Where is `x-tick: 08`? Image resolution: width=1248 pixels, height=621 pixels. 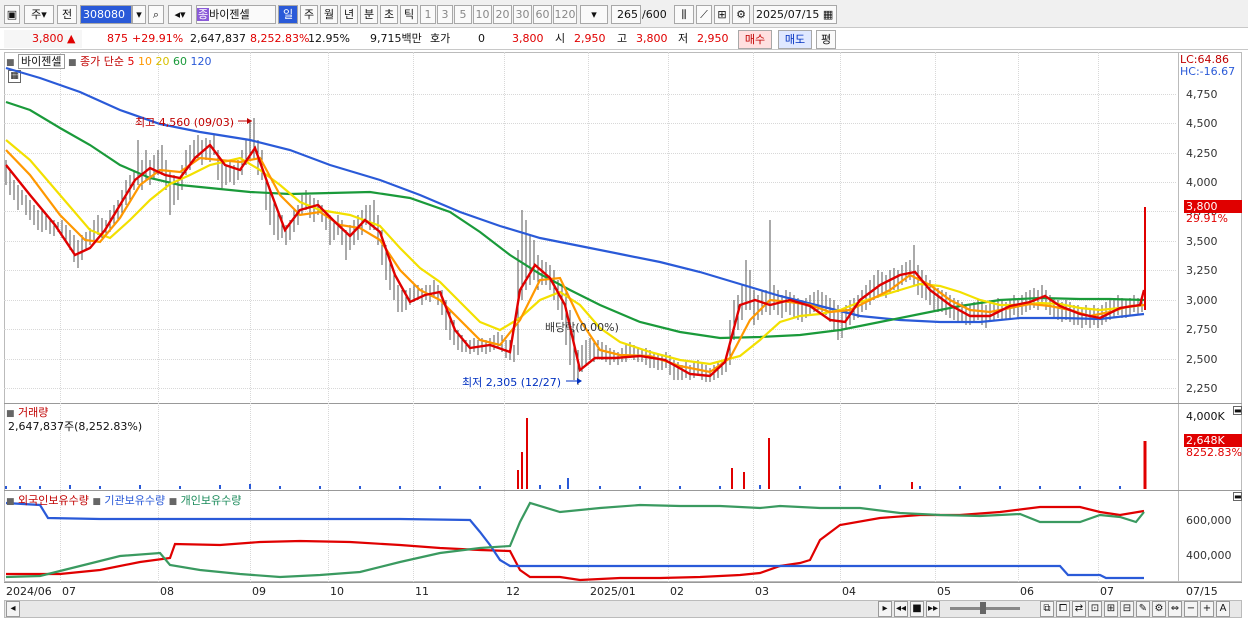 x-tick: 08 is located at coordinates (167, 591).